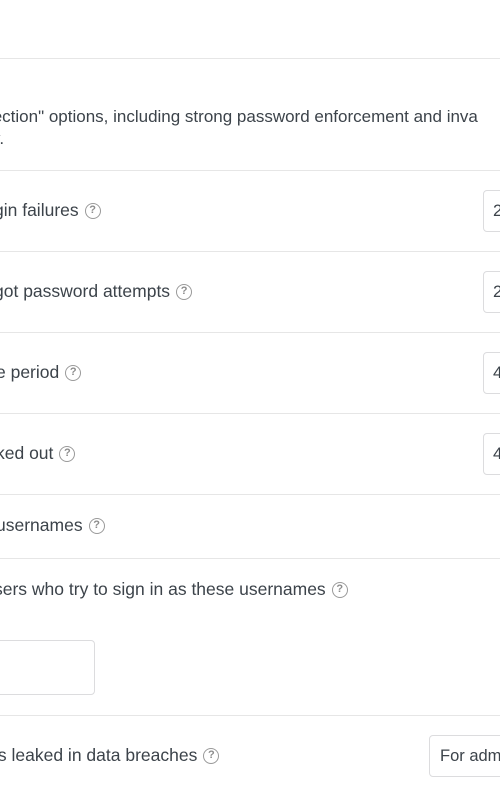 Image resolution: width=500 pixels, height=796 pixels. What do you see at coordinates (41, 525) in the screenshot?
I see `usernames-label-text: usernames` at bounding box center [41, 525].